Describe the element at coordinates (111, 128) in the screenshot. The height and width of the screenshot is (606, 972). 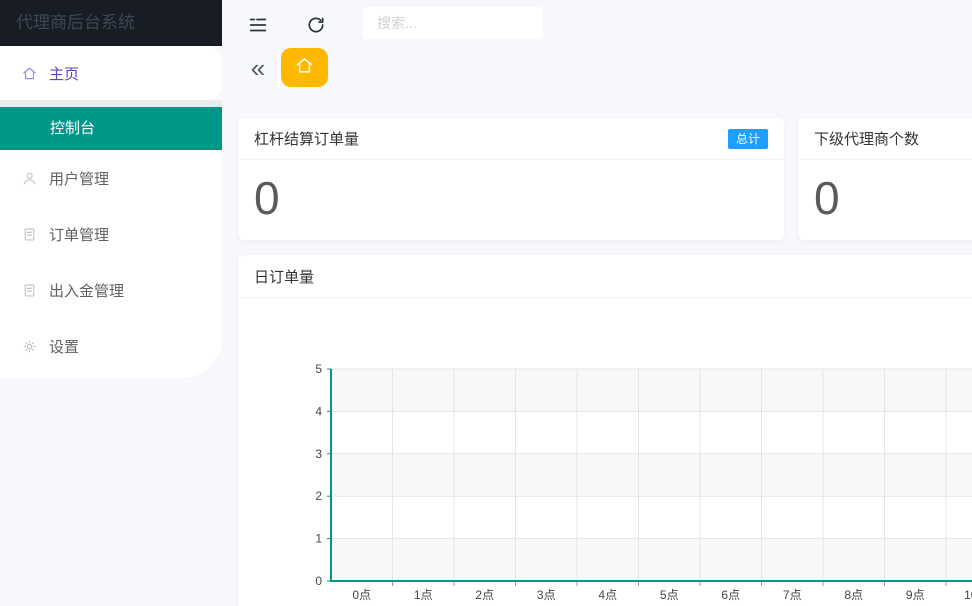
I see `sidebar-item-console: 控制台` at that location.